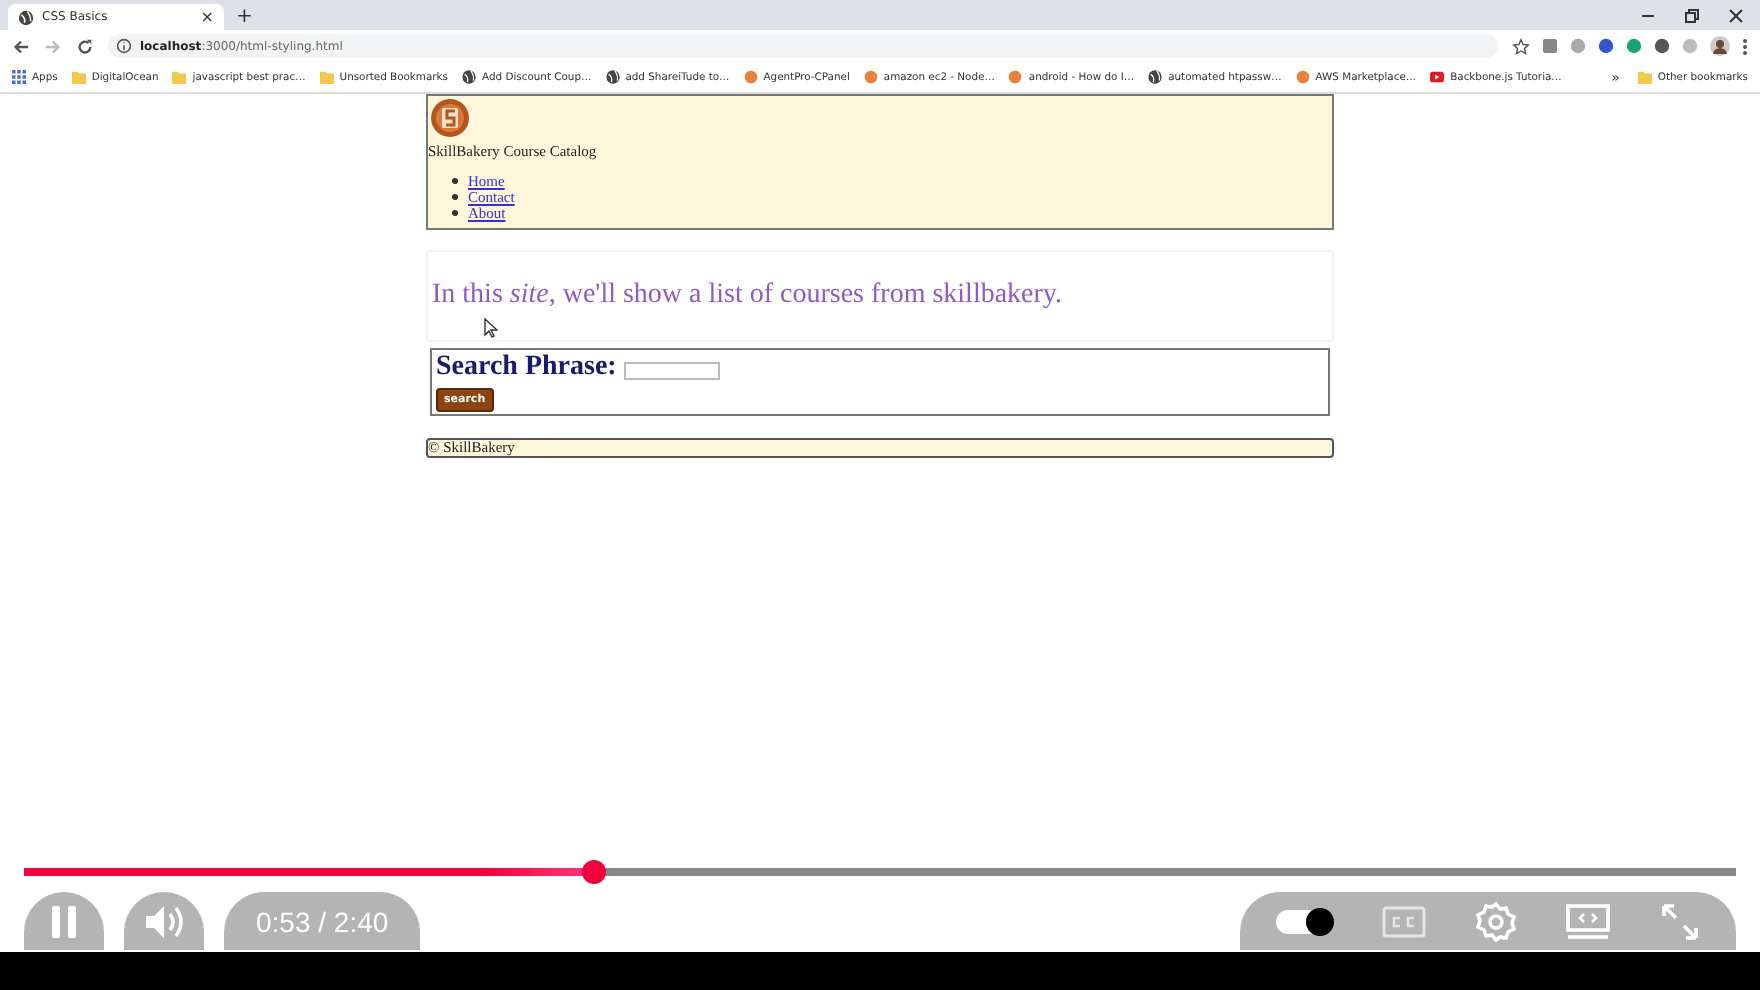 The height and width of the screenshot is (990, 1760). What do you see at coordinates (672, 371) in the screenshot?
I see `search-field` at bounding box center [672, 371].